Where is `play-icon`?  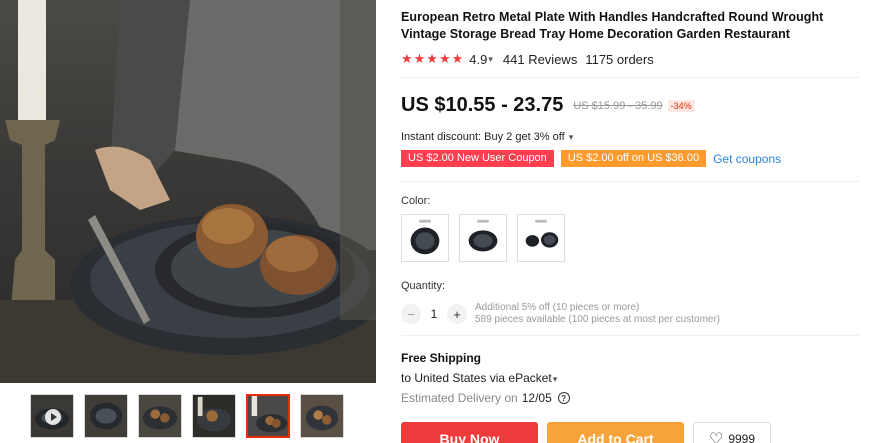
play-icon is located at coordinates (53, 417).